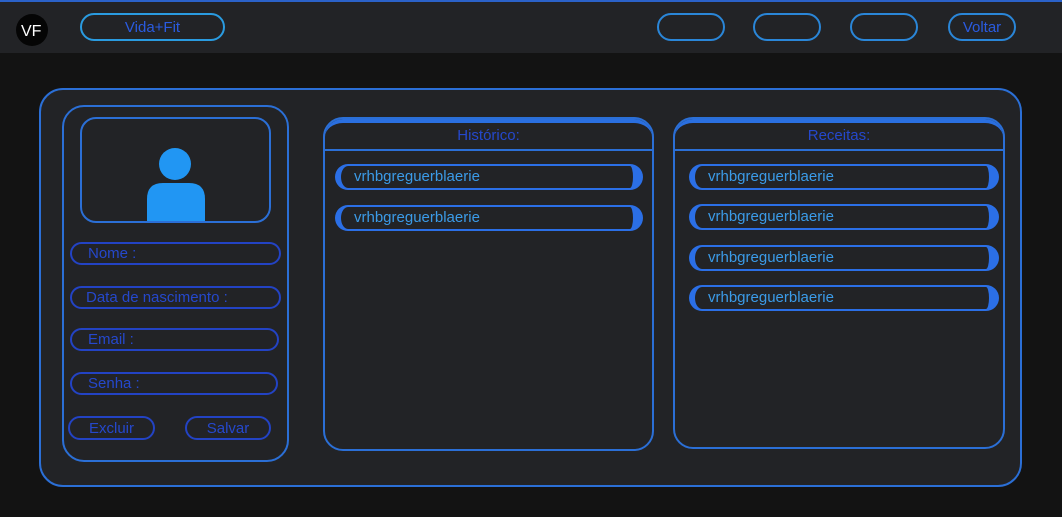  Describe the element at coordinates (114, 383) in the screenshot. I see `password-field-label: Senha :` at that location.